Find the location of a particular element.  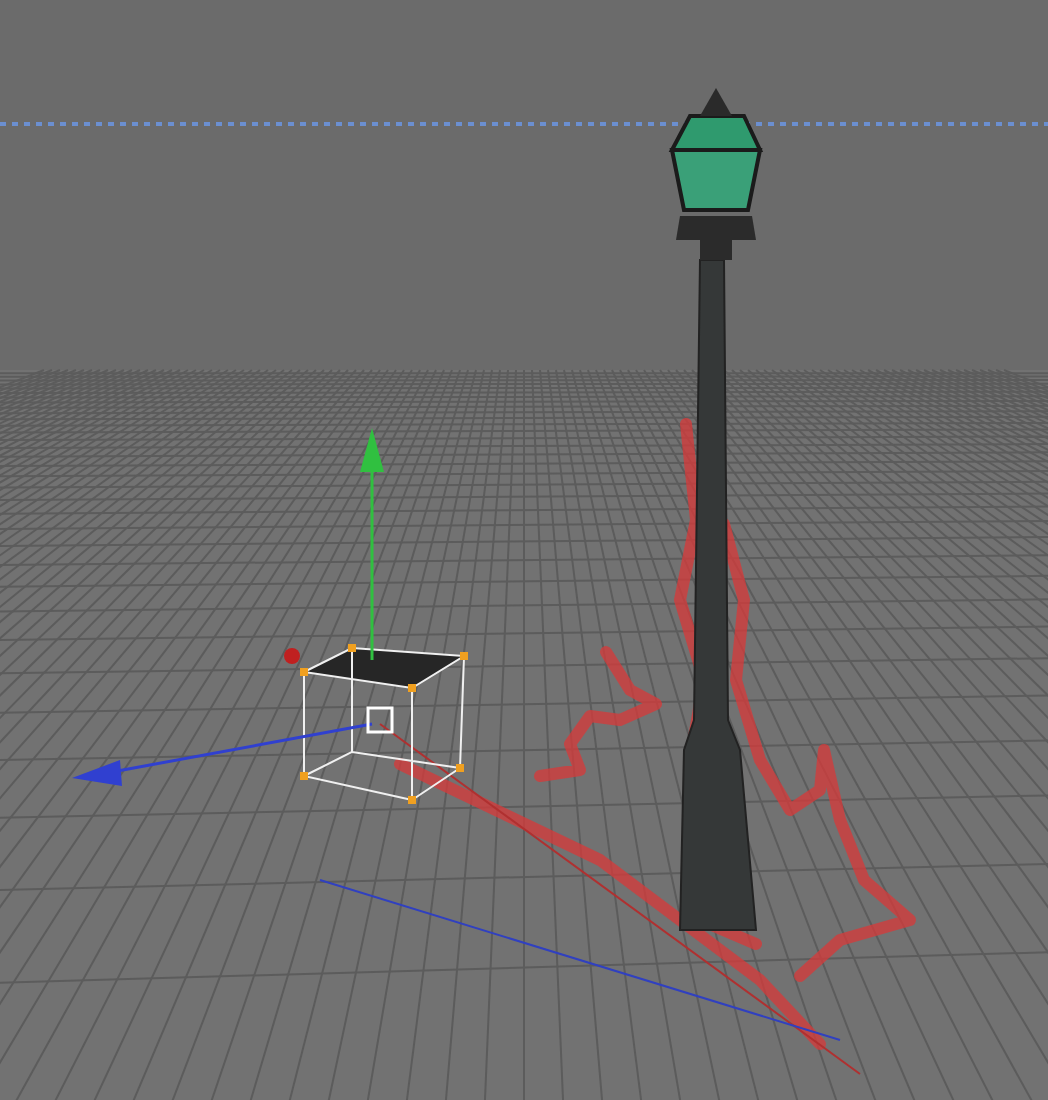

z-axis-arrow is located at coordinates (222, 754).